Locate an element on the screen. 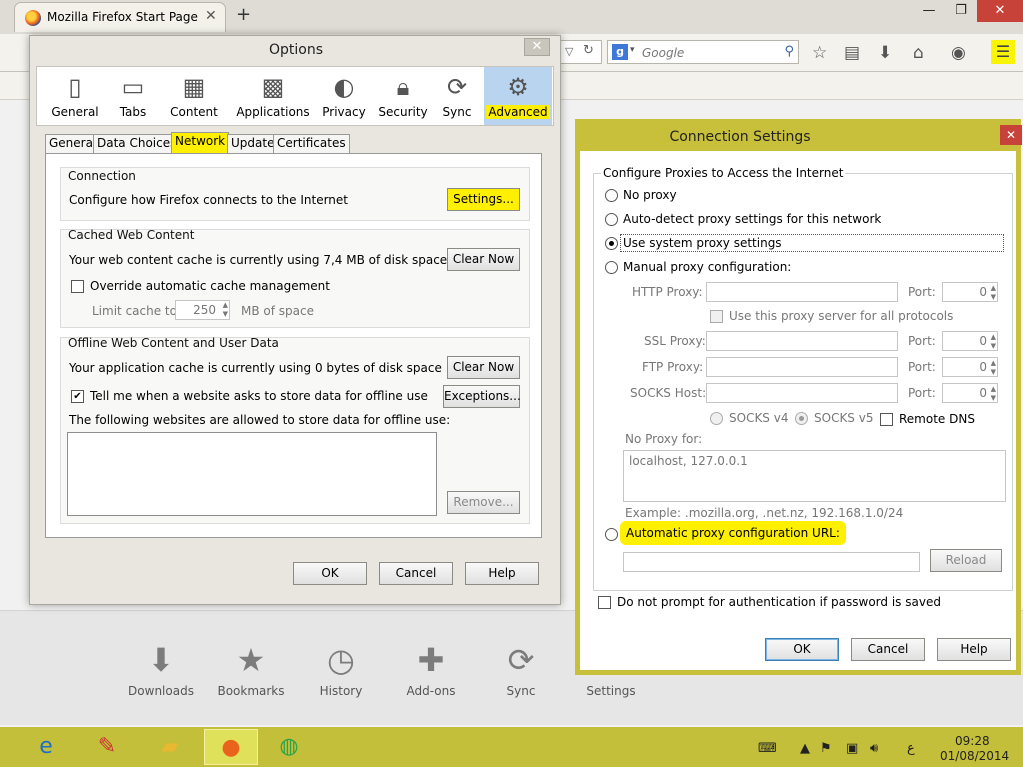 The width and height of the screenshot is (1023, 767). explorer-folder-icon: ▰ is located at coordinates (170, 747).